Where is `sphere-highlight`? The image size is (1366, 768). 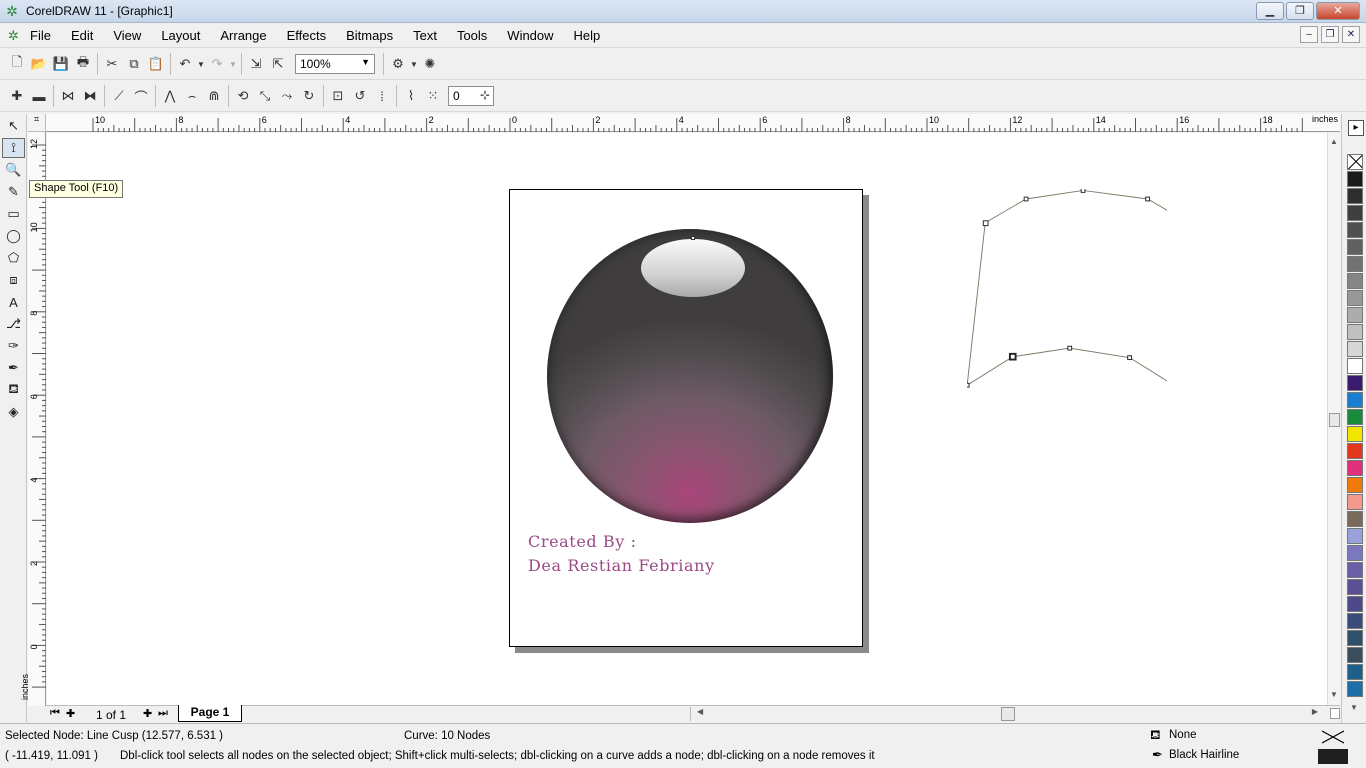
sphere-highlight is located at coordinates (693, 268).